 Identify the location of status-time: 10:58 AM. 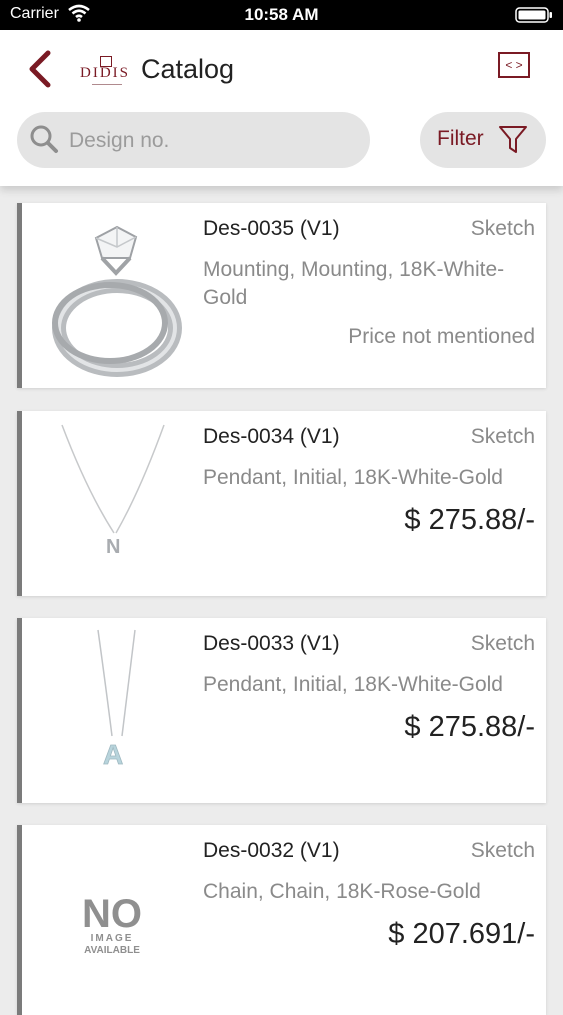
(281, 14).